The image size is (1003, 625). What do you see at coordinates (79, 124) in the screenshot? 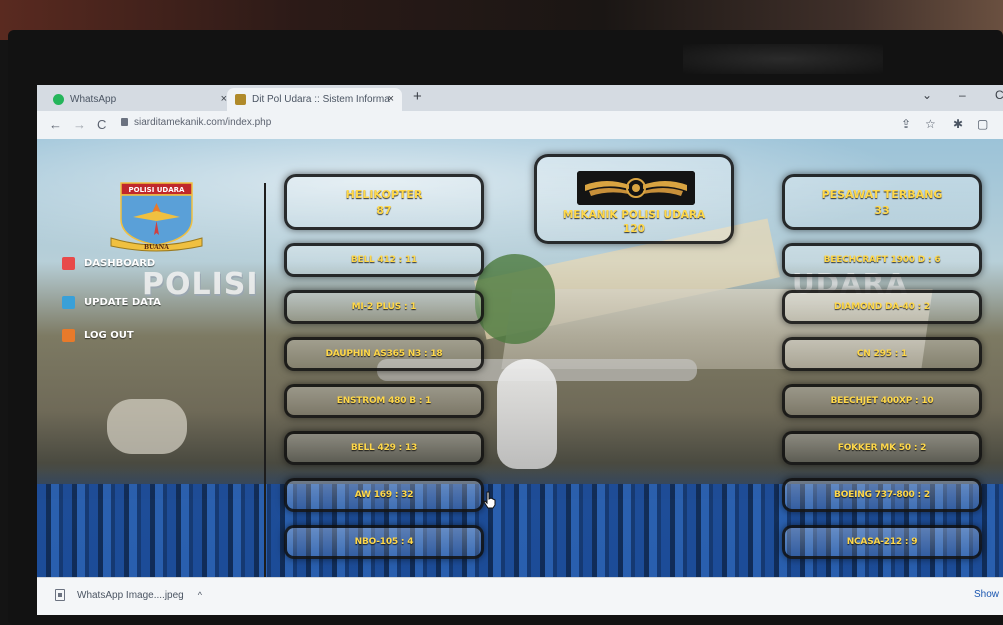
I see `forward-button: →` at bounding box center [79, 124].